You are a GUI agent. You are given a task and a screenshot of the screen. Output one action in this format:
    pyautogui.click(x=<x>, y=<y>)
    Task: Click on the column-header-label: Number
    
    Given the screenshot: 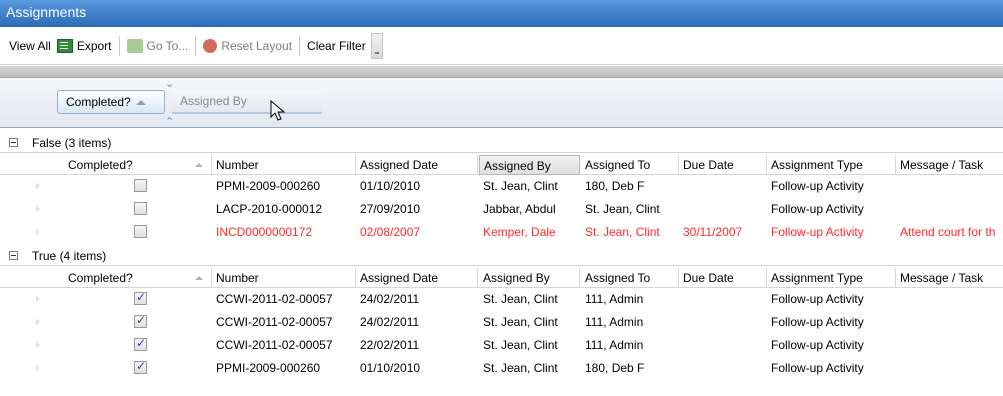 What is the action you would take?
    pyautogui.click(x=237, y=278)
    